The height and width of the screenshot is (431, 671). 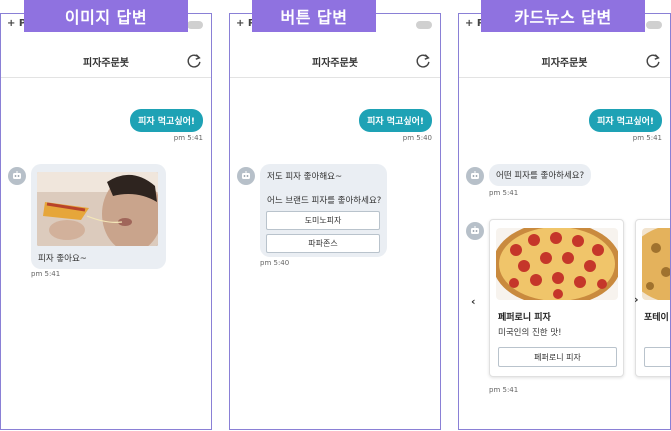 I want to click on bot-question-bubble: 어떤 피자를 좋아하세요?, so click(x=540, y=175).